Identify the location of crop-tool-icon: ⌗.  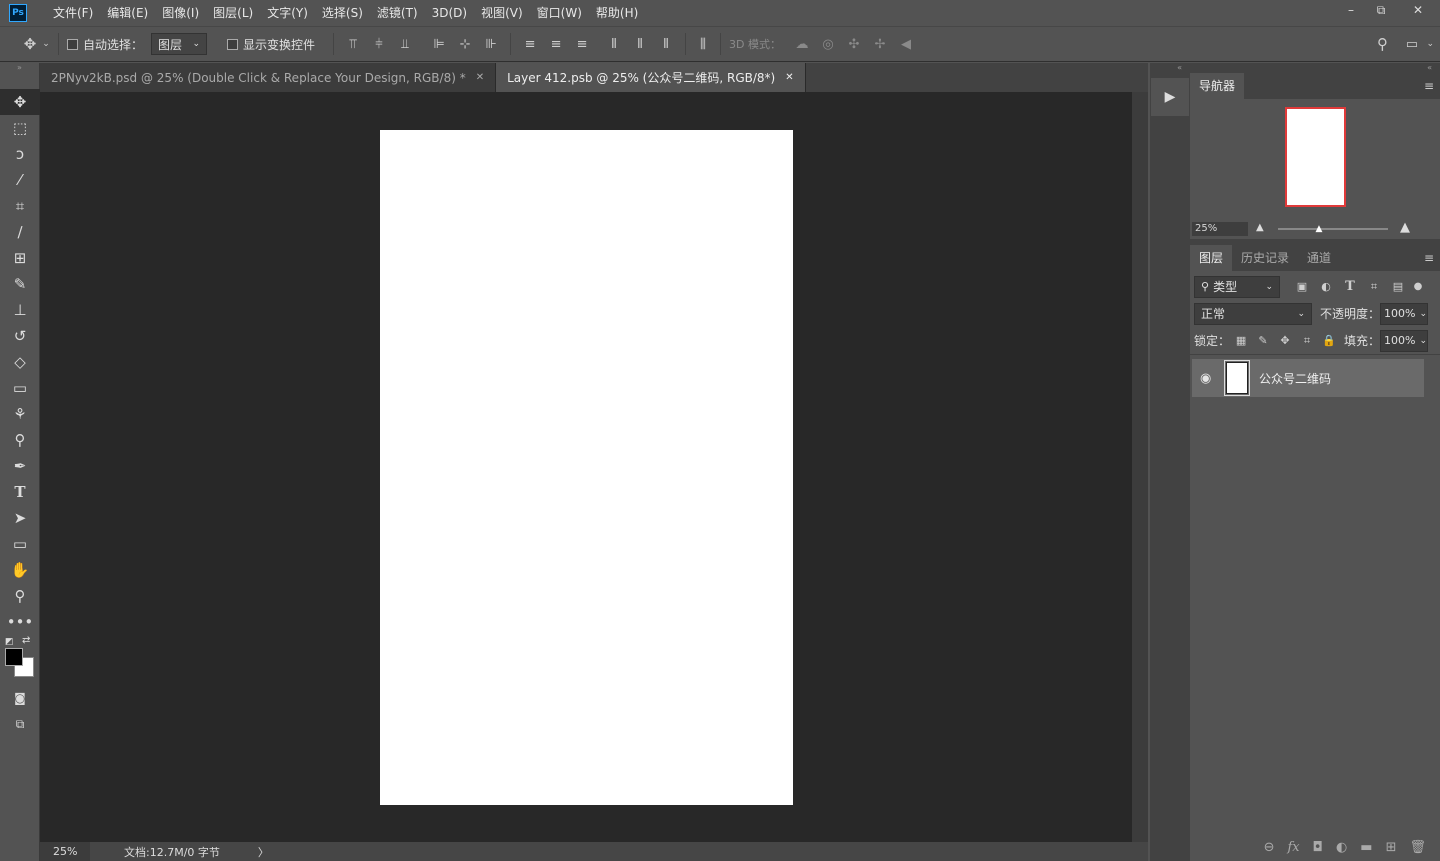
(20, 206).